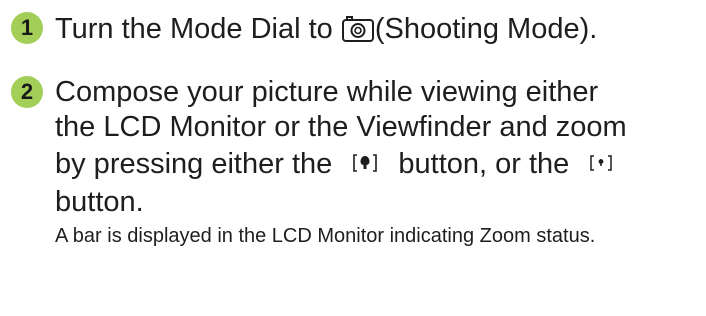 This screenshot has width=706, height=316. I want to click on step-number-badge: 1, so click(27, 28).